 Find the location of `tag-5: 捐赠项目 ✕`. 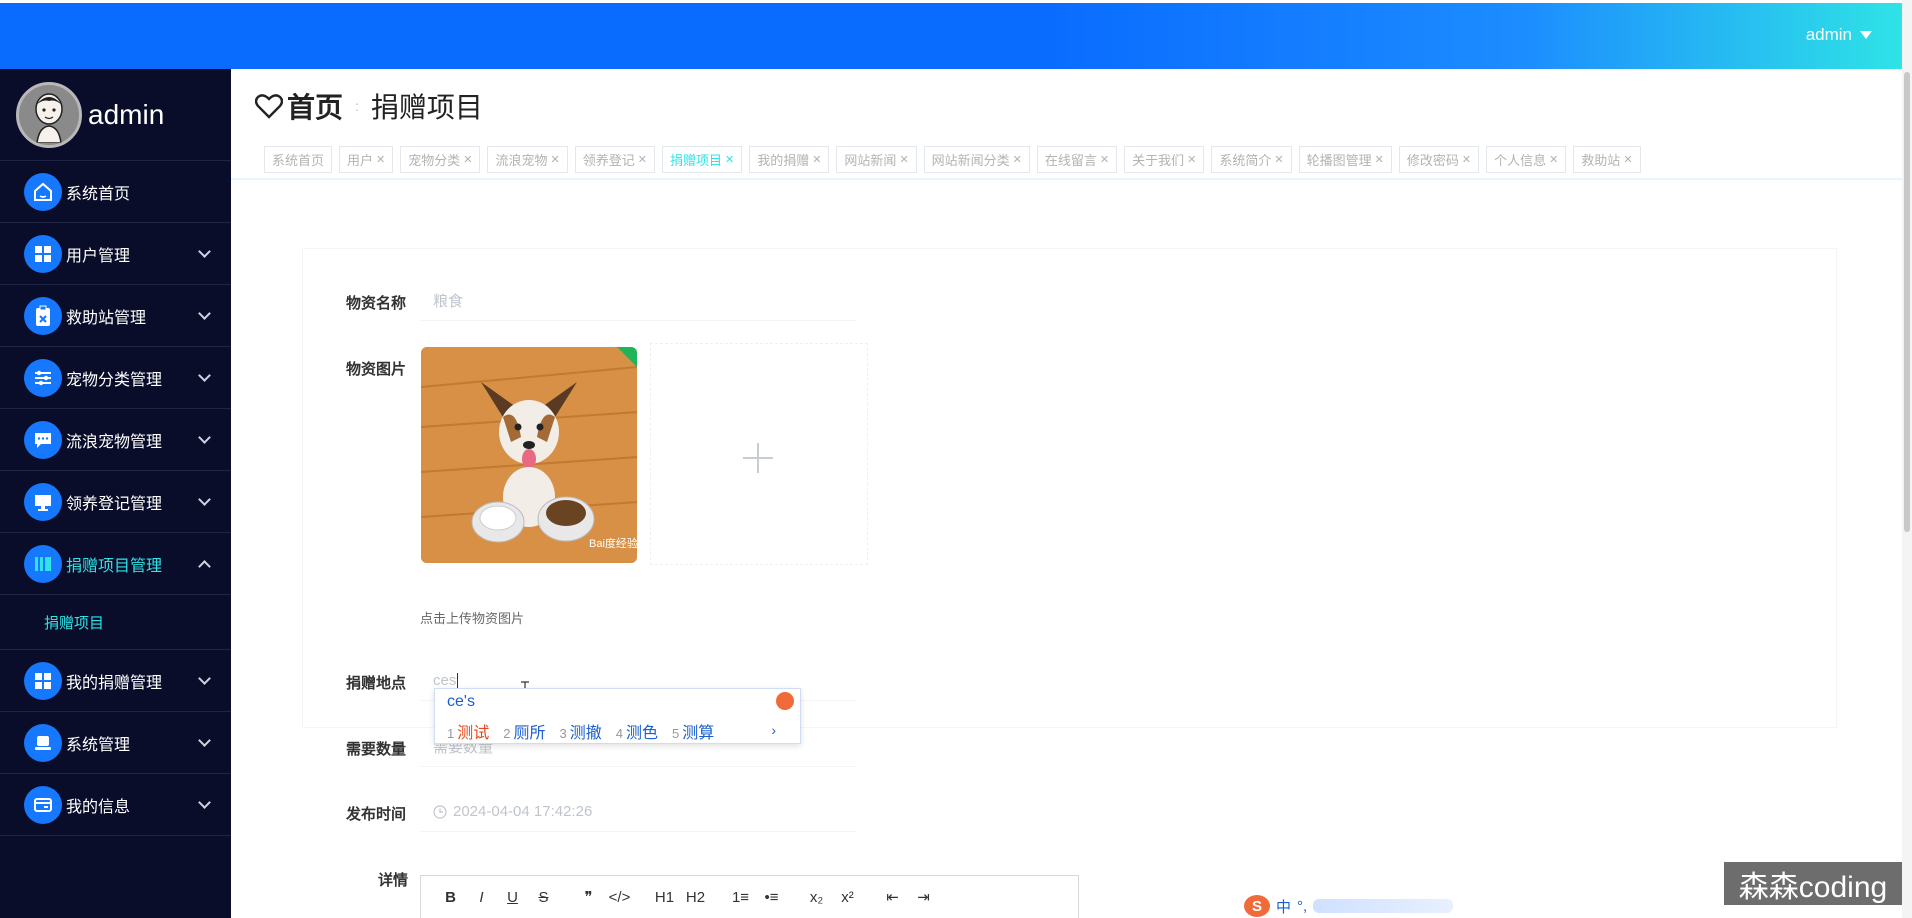

tag-5: 捐赠项目 ✕ is located at coordinates (702, 159).